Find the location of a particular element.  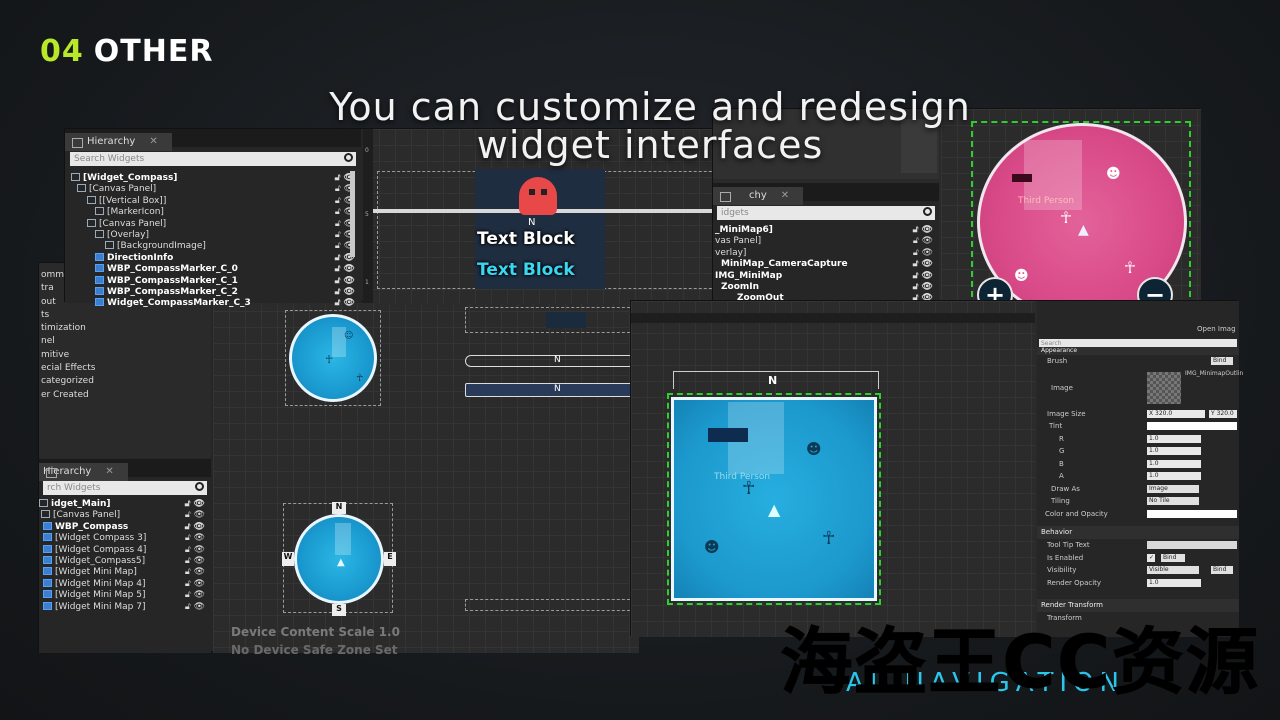

tab-hierarchy-left: Hierarchy ✕ is located at coordinates (83, 472).